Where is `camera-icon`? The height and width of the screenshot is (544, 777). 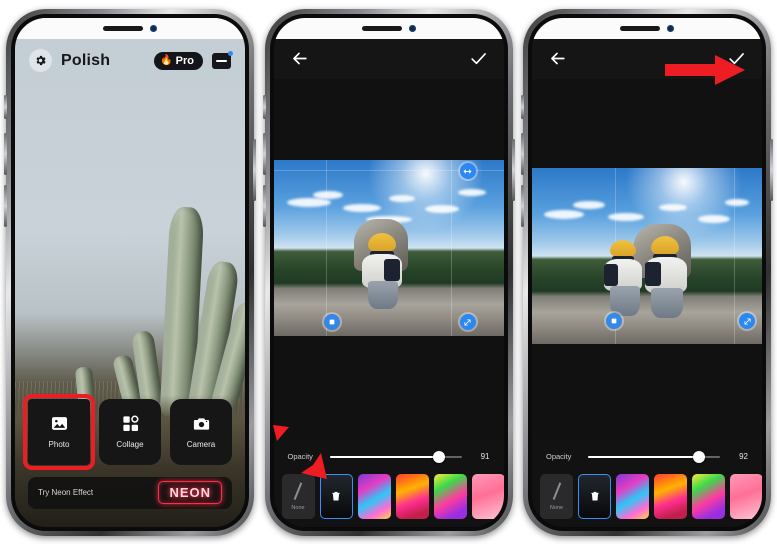 camera-icon is located at coordinates (201, 424).